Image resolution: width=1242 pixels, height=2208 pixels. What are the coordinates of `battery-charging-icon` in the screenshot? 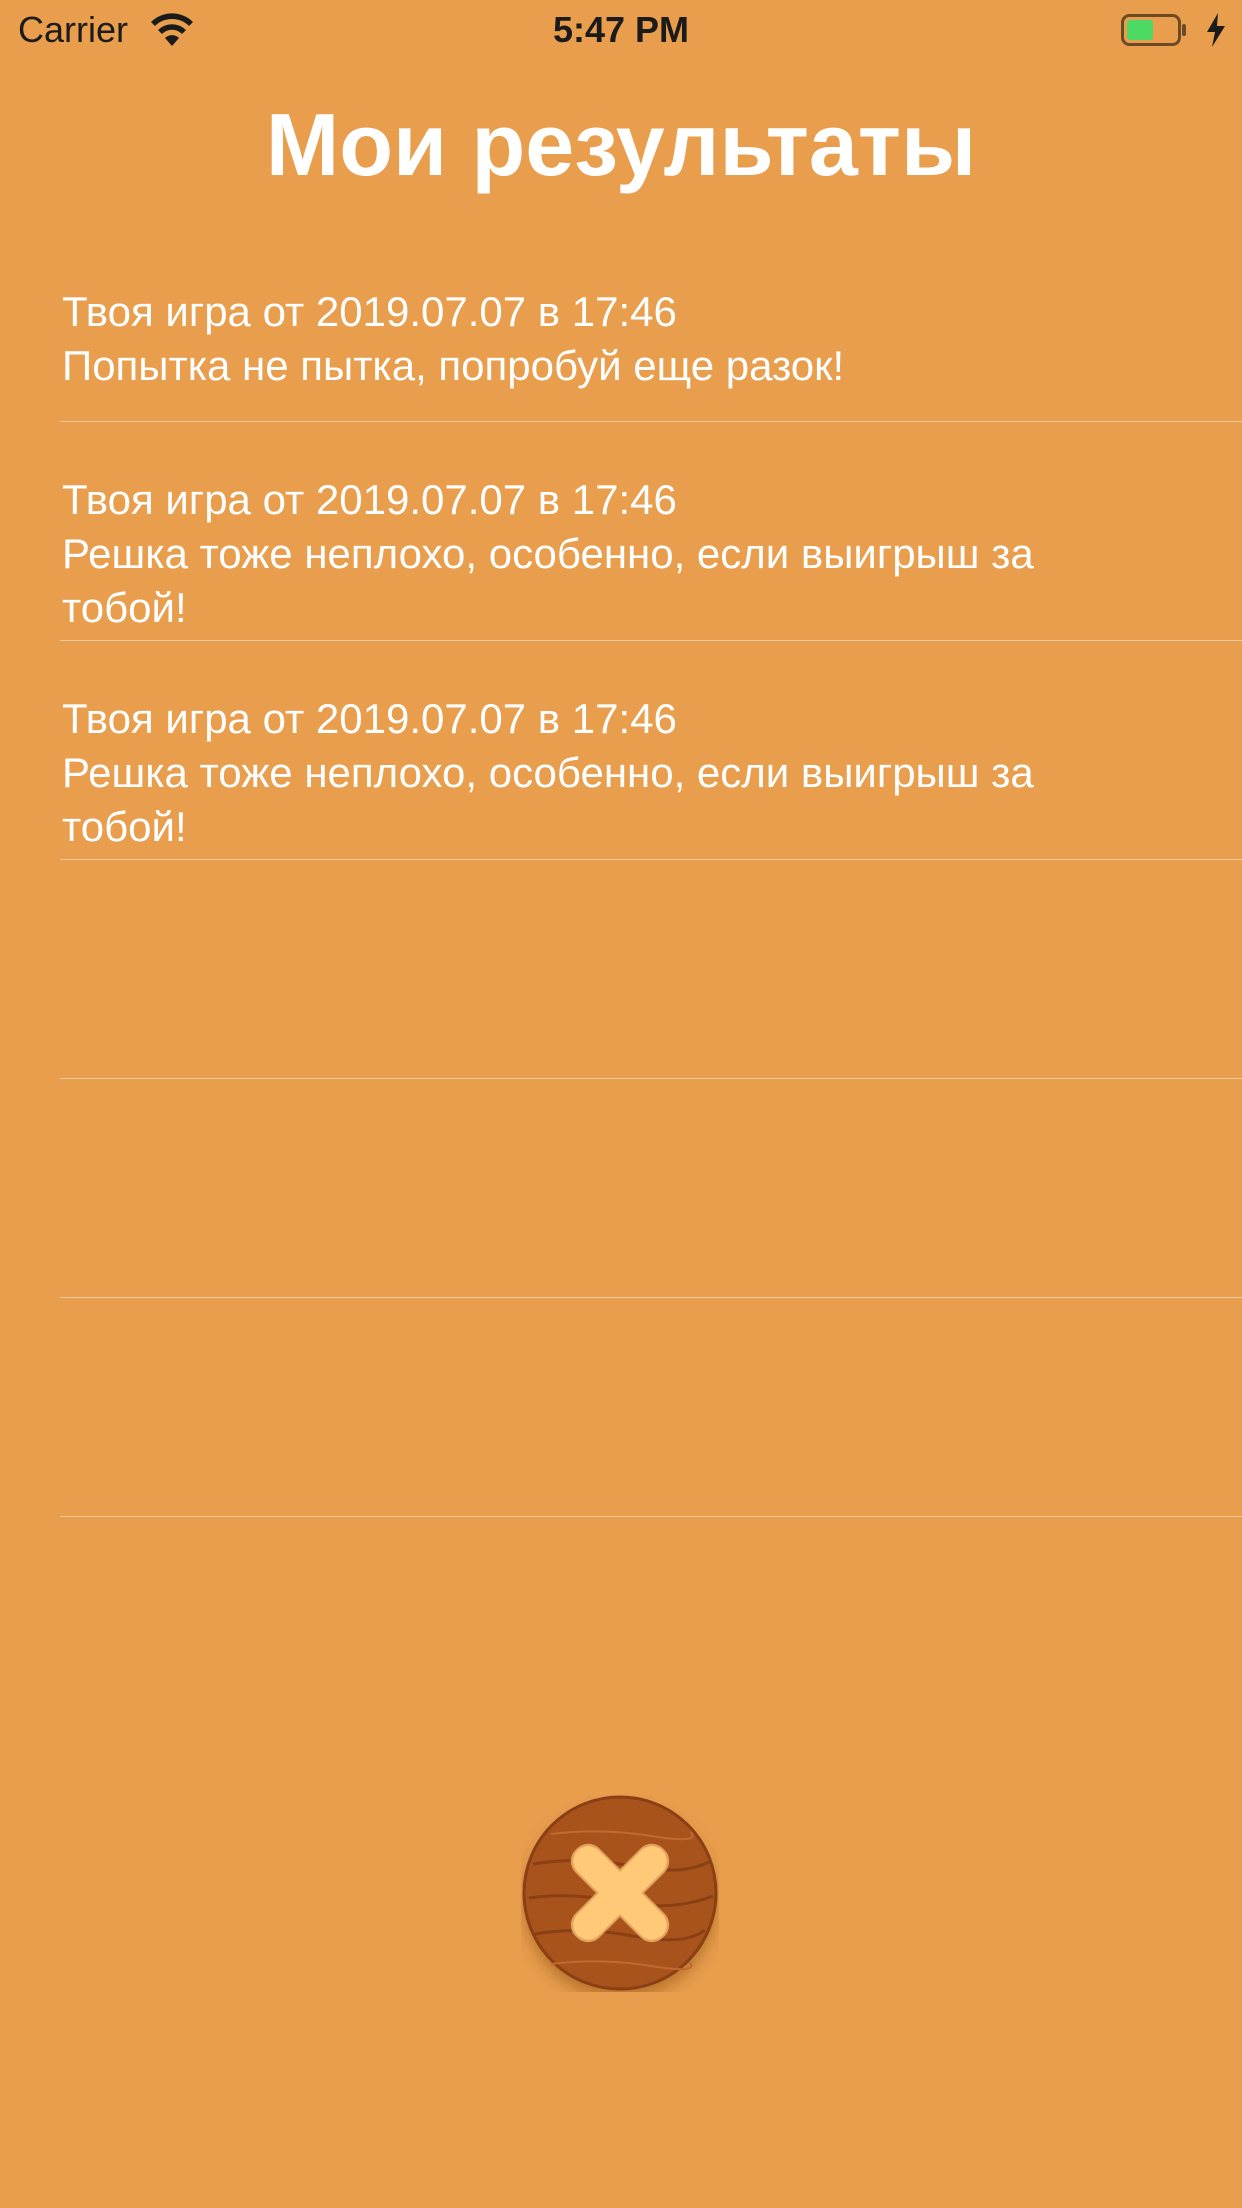 It's located at (1154, 30).